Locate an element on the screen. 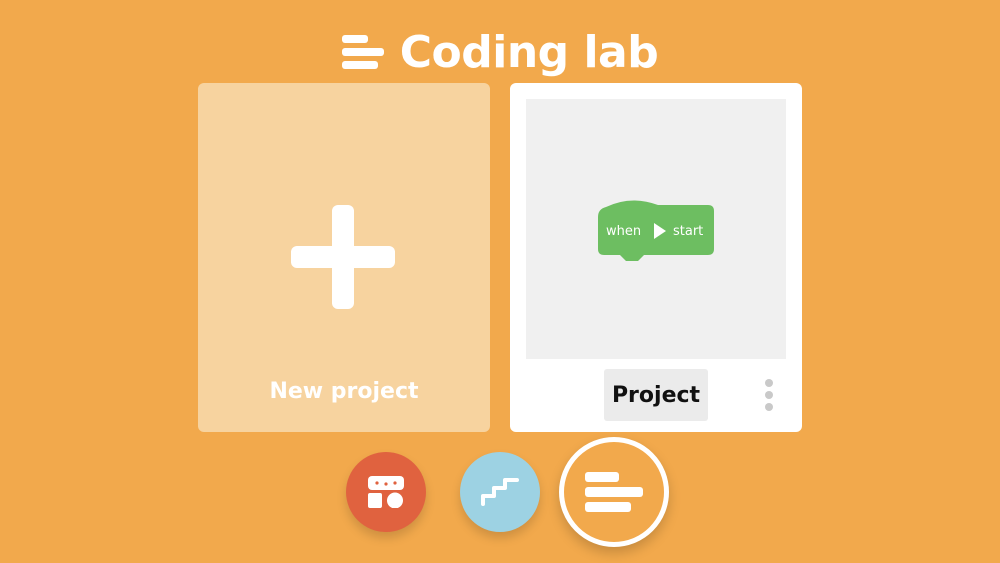  plus-icon is located at coordinates (343, 257).